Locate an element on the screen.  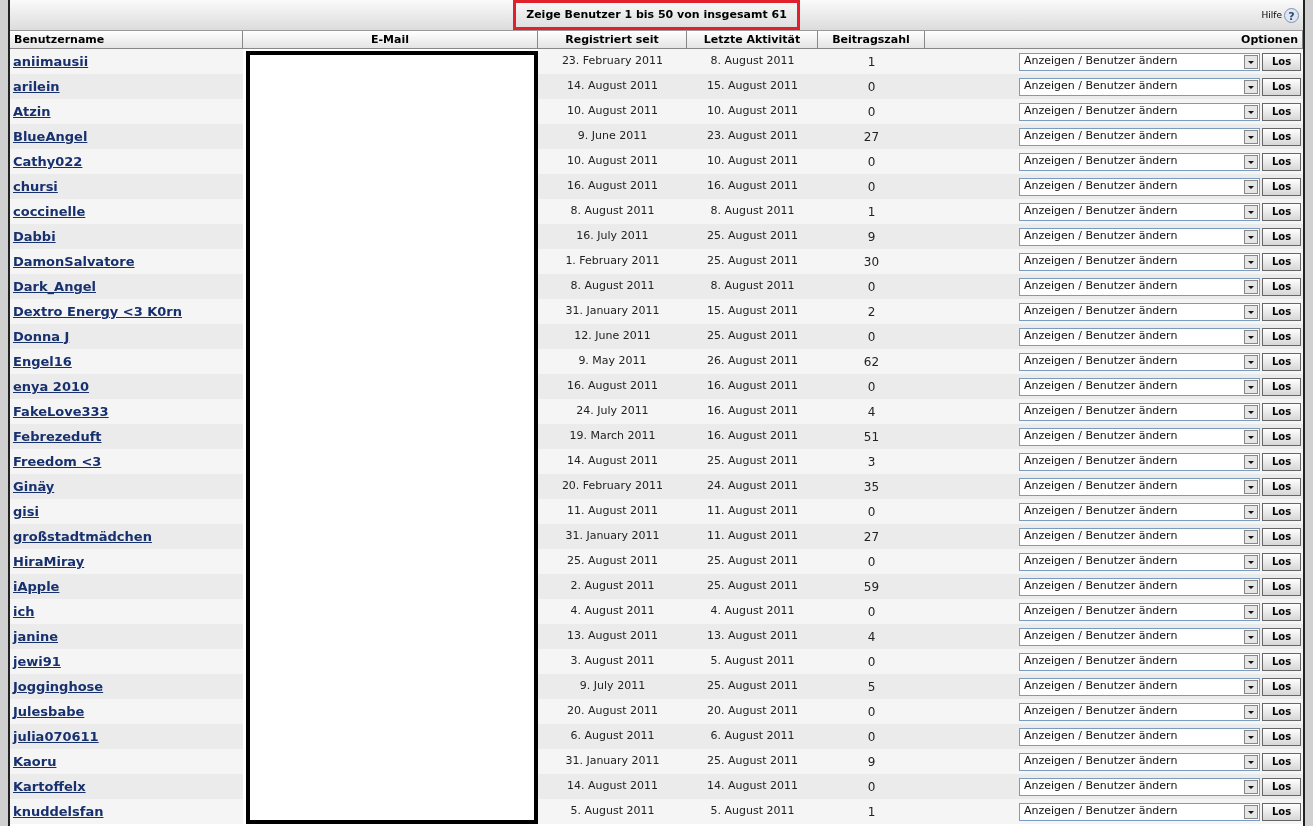
username-link: Kaoru is located at coordinates (35, 761).